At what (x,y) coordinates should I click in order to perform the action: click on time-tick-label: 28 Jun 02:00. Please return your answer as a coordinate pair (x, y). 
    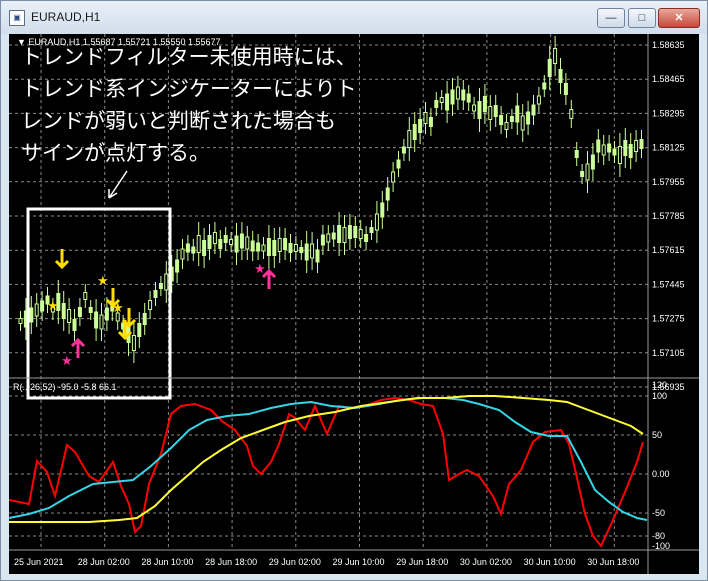
    Looking at the image, I should click on (104, 562).